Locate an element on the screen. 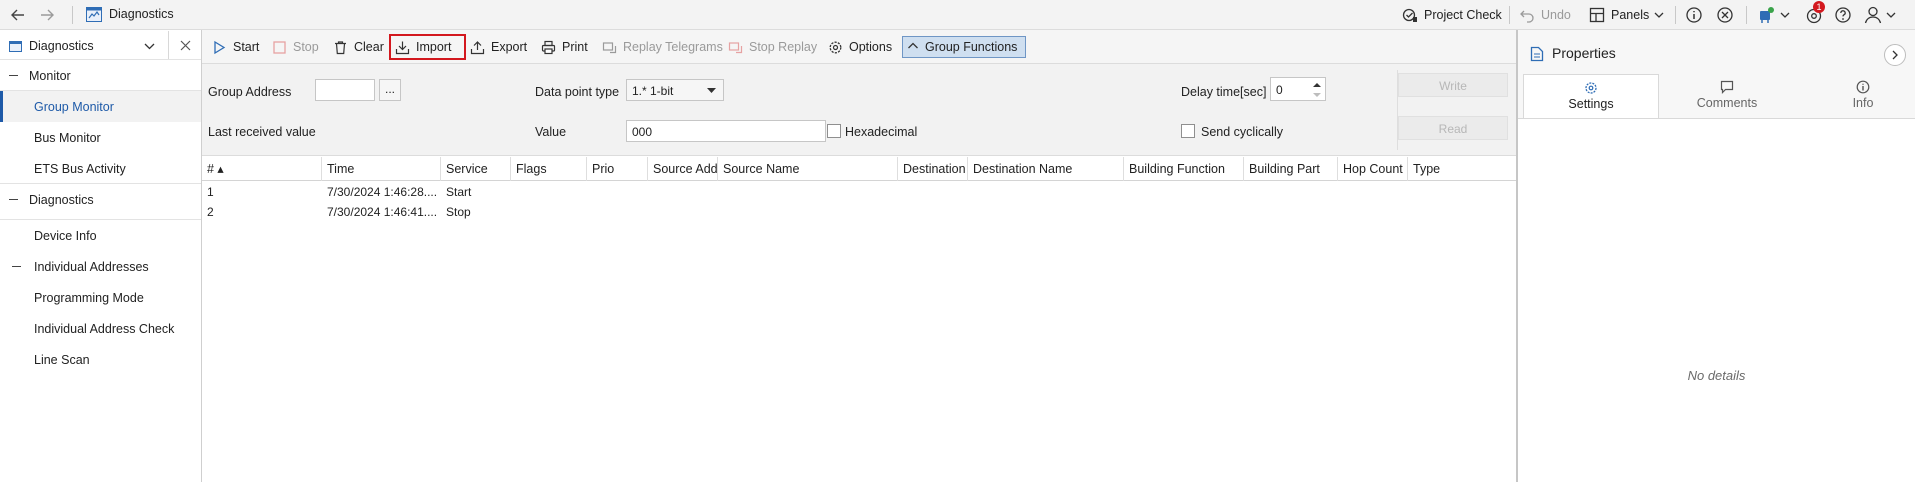 The image size is (1915, 482). sidebar-item-individual-addresses: Individual Addresses is located at coordinates (100, 266).